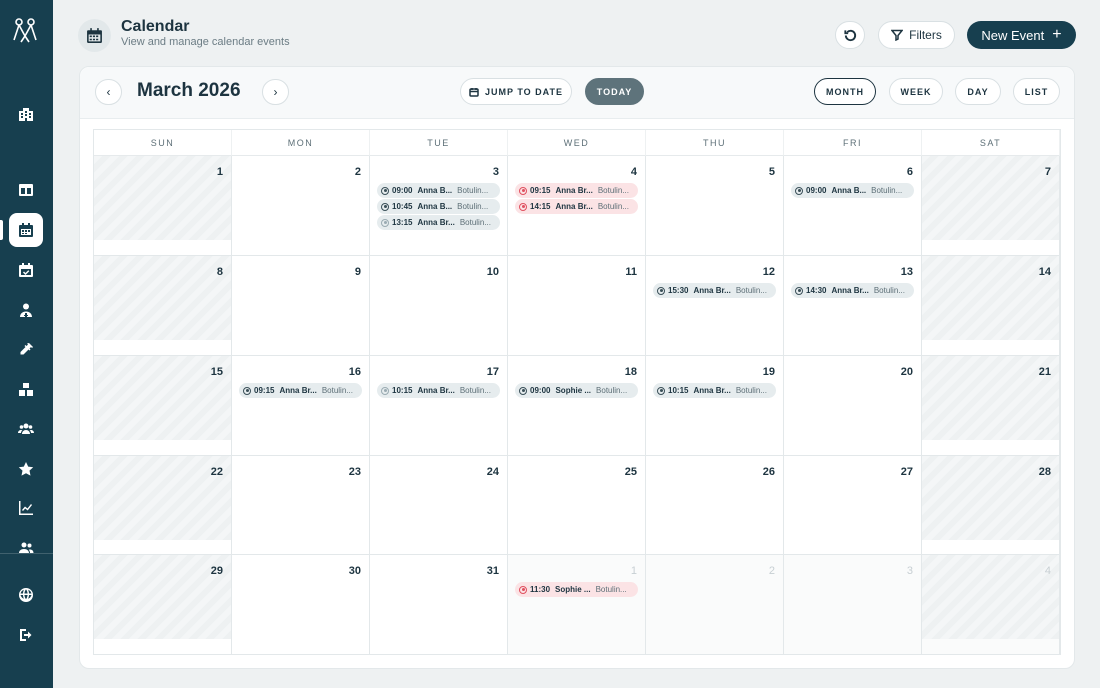 Image resolution: width=1100 pixels, height=688 pixels. Describe the element at coordinates (614, 91) in the screenshot. I see `today-button: TODAY` at that location.